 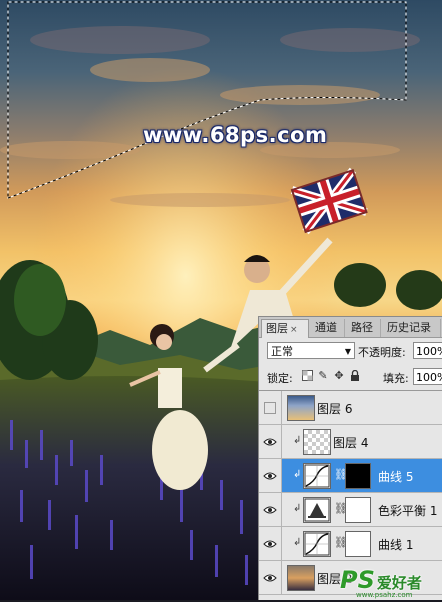 I want to click on tab-channels-label: 通道, so click(x=326, y=327).